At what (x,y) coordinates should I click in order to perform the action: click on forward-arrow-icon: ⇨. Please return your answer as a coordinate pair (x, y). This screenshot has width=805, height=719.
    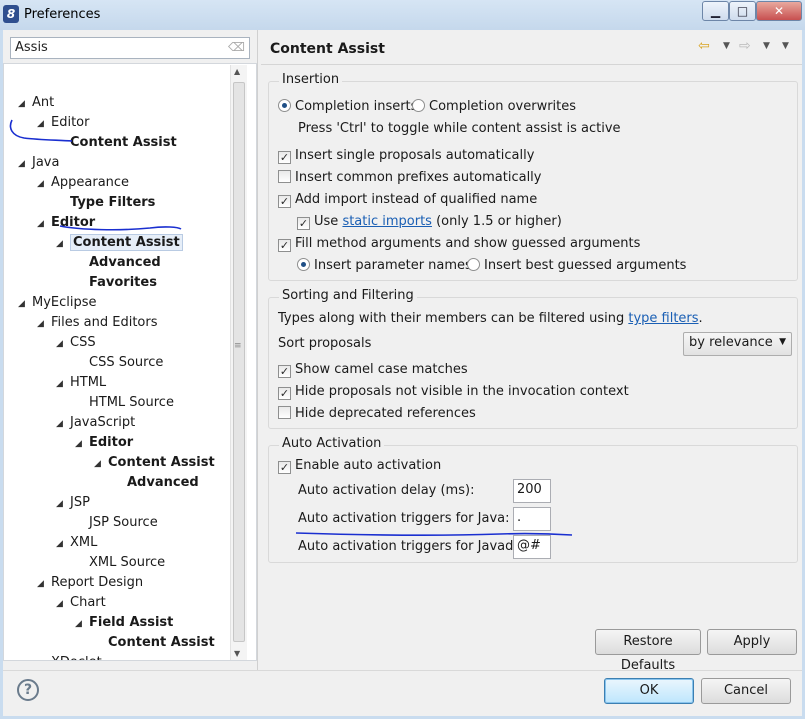
    Looking at the image, I should click on (745, 46).